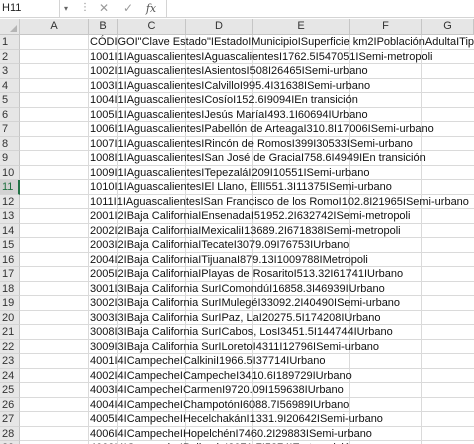  I want to click on more-dots-icon: ⋮, so click(85, 7).